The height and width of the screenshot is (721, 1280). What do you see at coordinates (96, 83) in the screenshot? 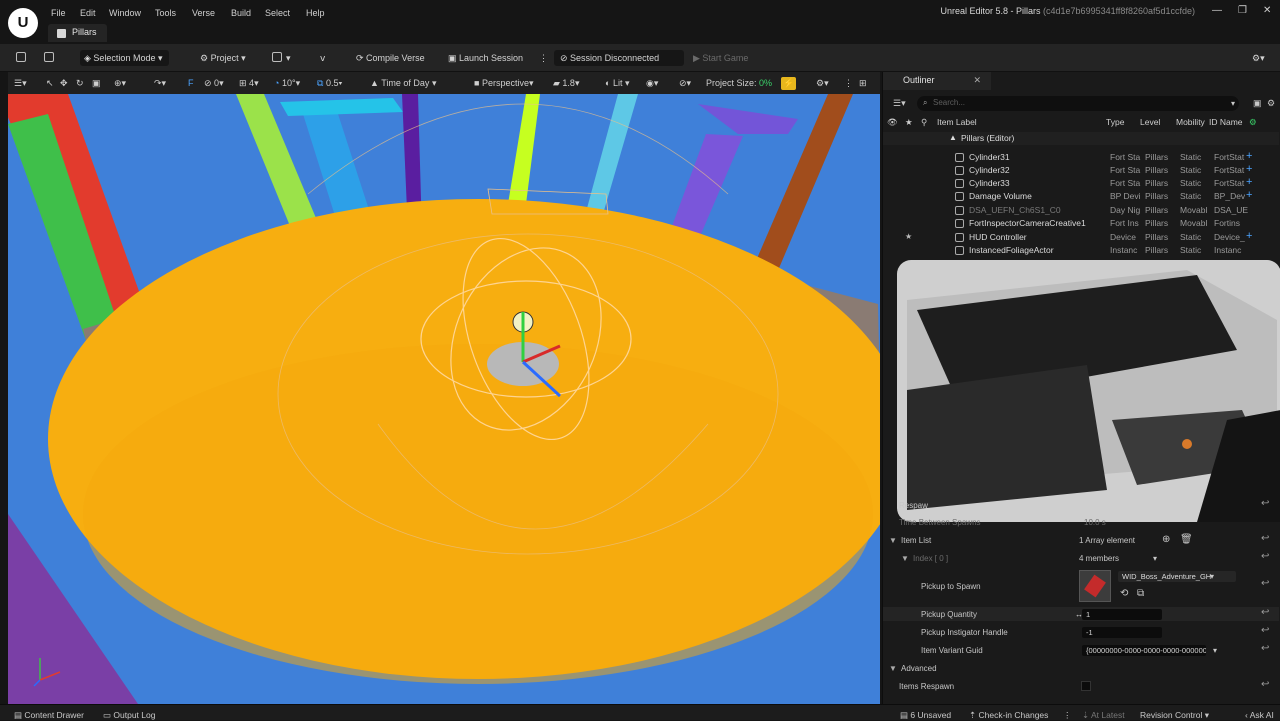
I see `scale-tool-icon: ▣` at bounding box center [96, 83].